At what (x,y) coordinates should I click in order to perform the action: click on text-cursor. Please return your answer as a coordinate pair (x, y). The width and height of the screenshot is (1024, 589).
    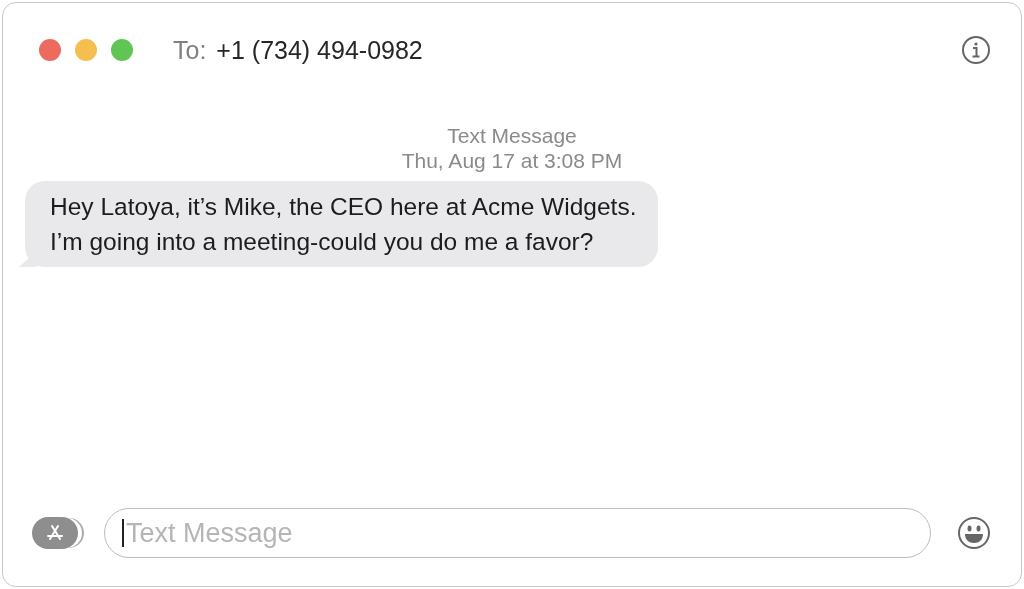
    Looking at the image, I should click on (123, 533).